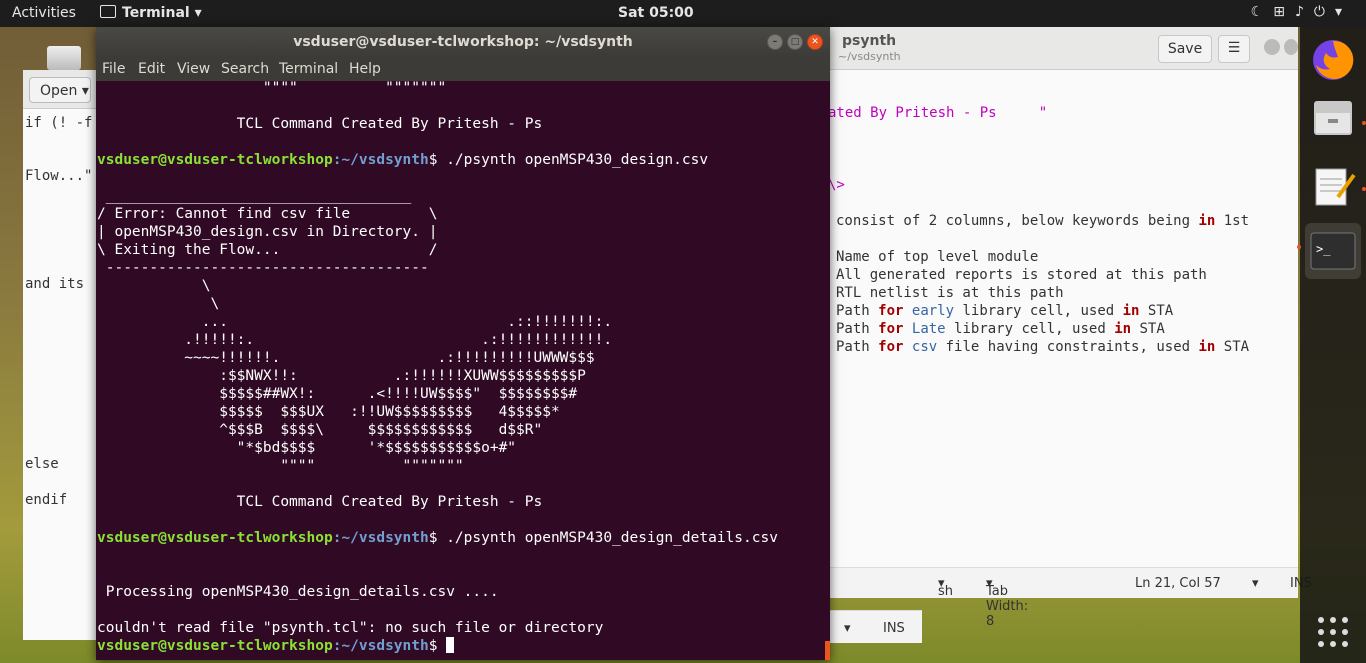 The image size is (1366, 663). What do you see at coordinates (64, 59) in the screenshot?
I see `trash-icon` at bounding box center [64, 59].